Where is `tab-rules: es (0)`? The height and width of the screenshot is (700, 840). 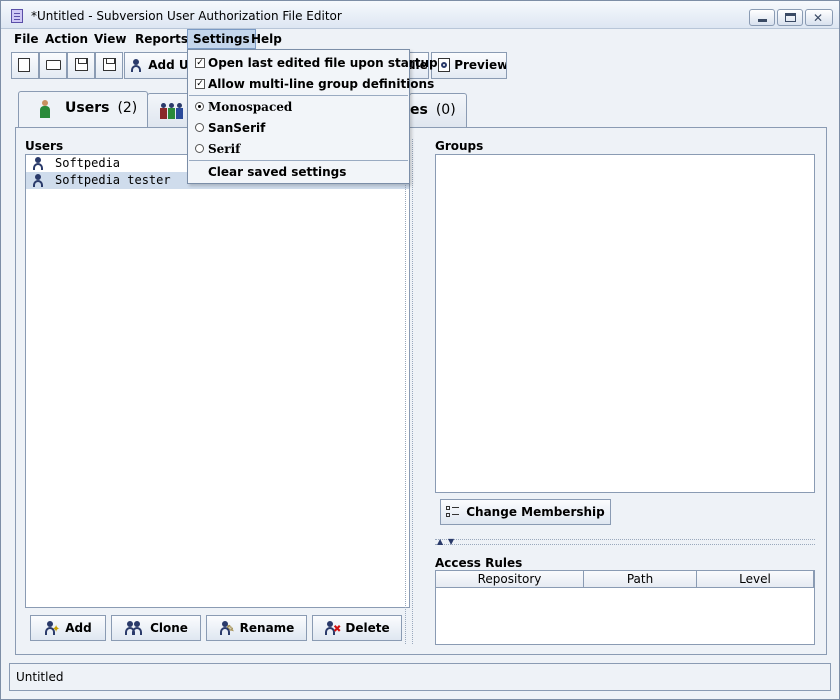 tab-rules: es (0) is located at coordinates (438, 110).